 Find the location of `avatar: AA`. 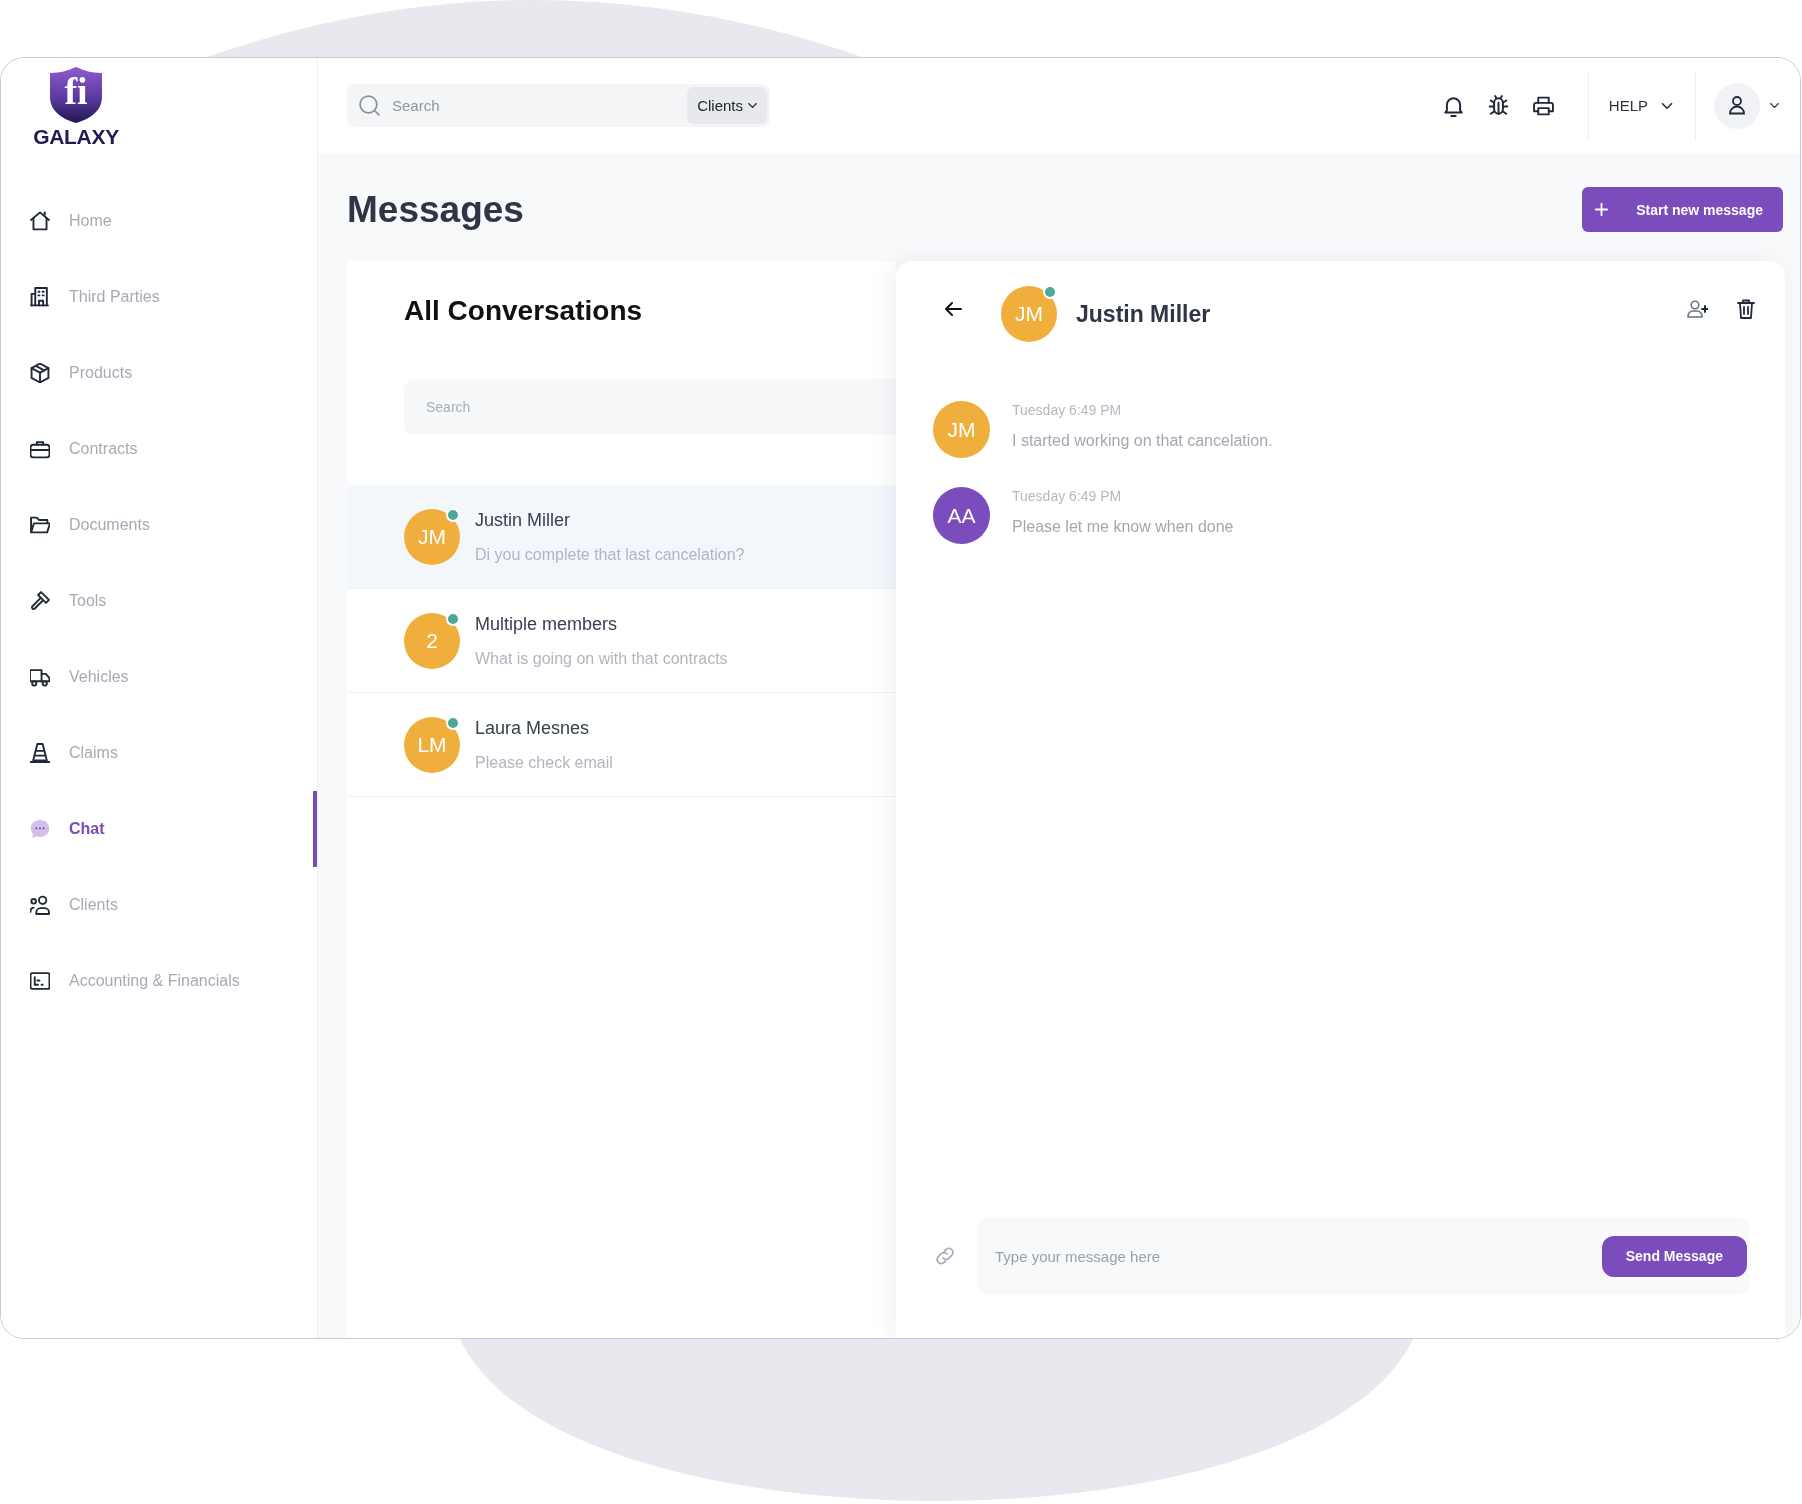

avatar: AA is located at coordinates (961, 515).